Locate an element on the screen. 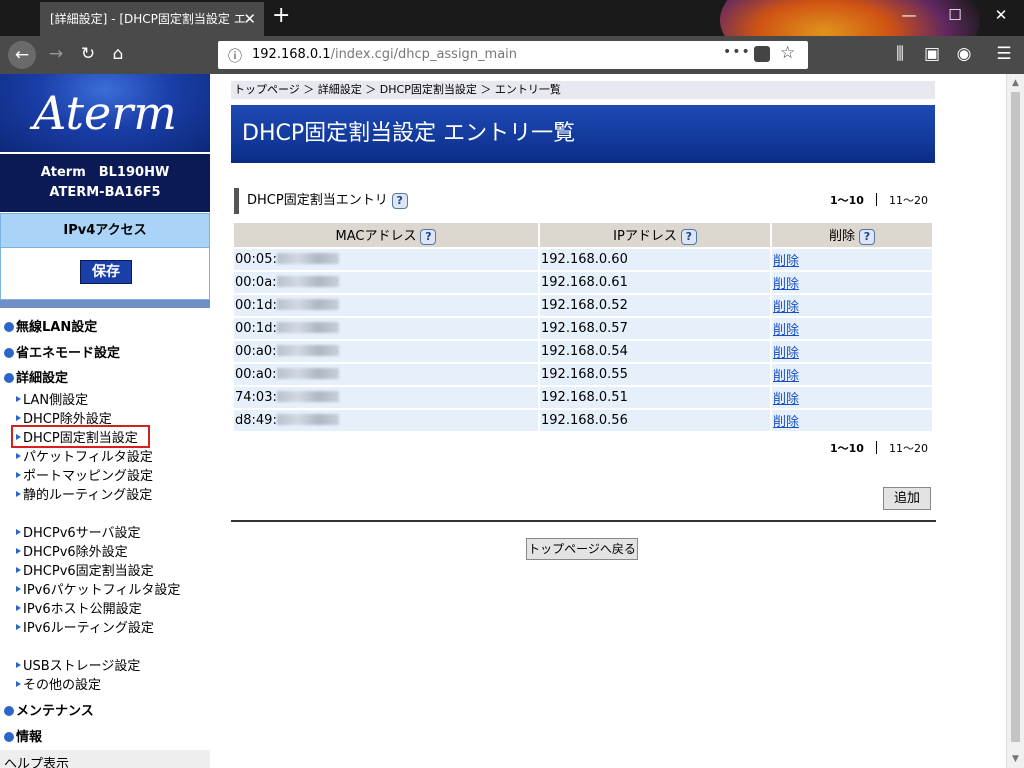 Image resolution: width=1024 pixels, height=768 pixels. tab-close-icon: ✕ is located at coordinates (249, 19).